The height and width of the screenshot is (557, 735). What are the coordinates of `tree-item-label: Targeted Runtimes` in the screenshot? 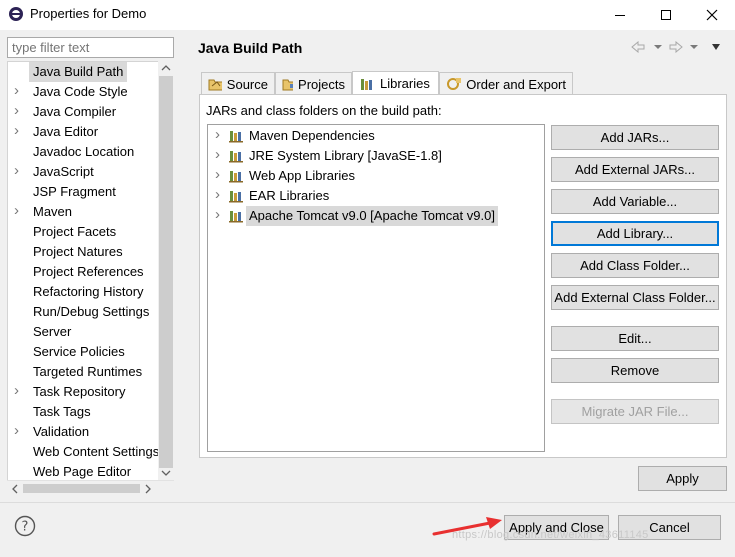 It's located at (88, 371).